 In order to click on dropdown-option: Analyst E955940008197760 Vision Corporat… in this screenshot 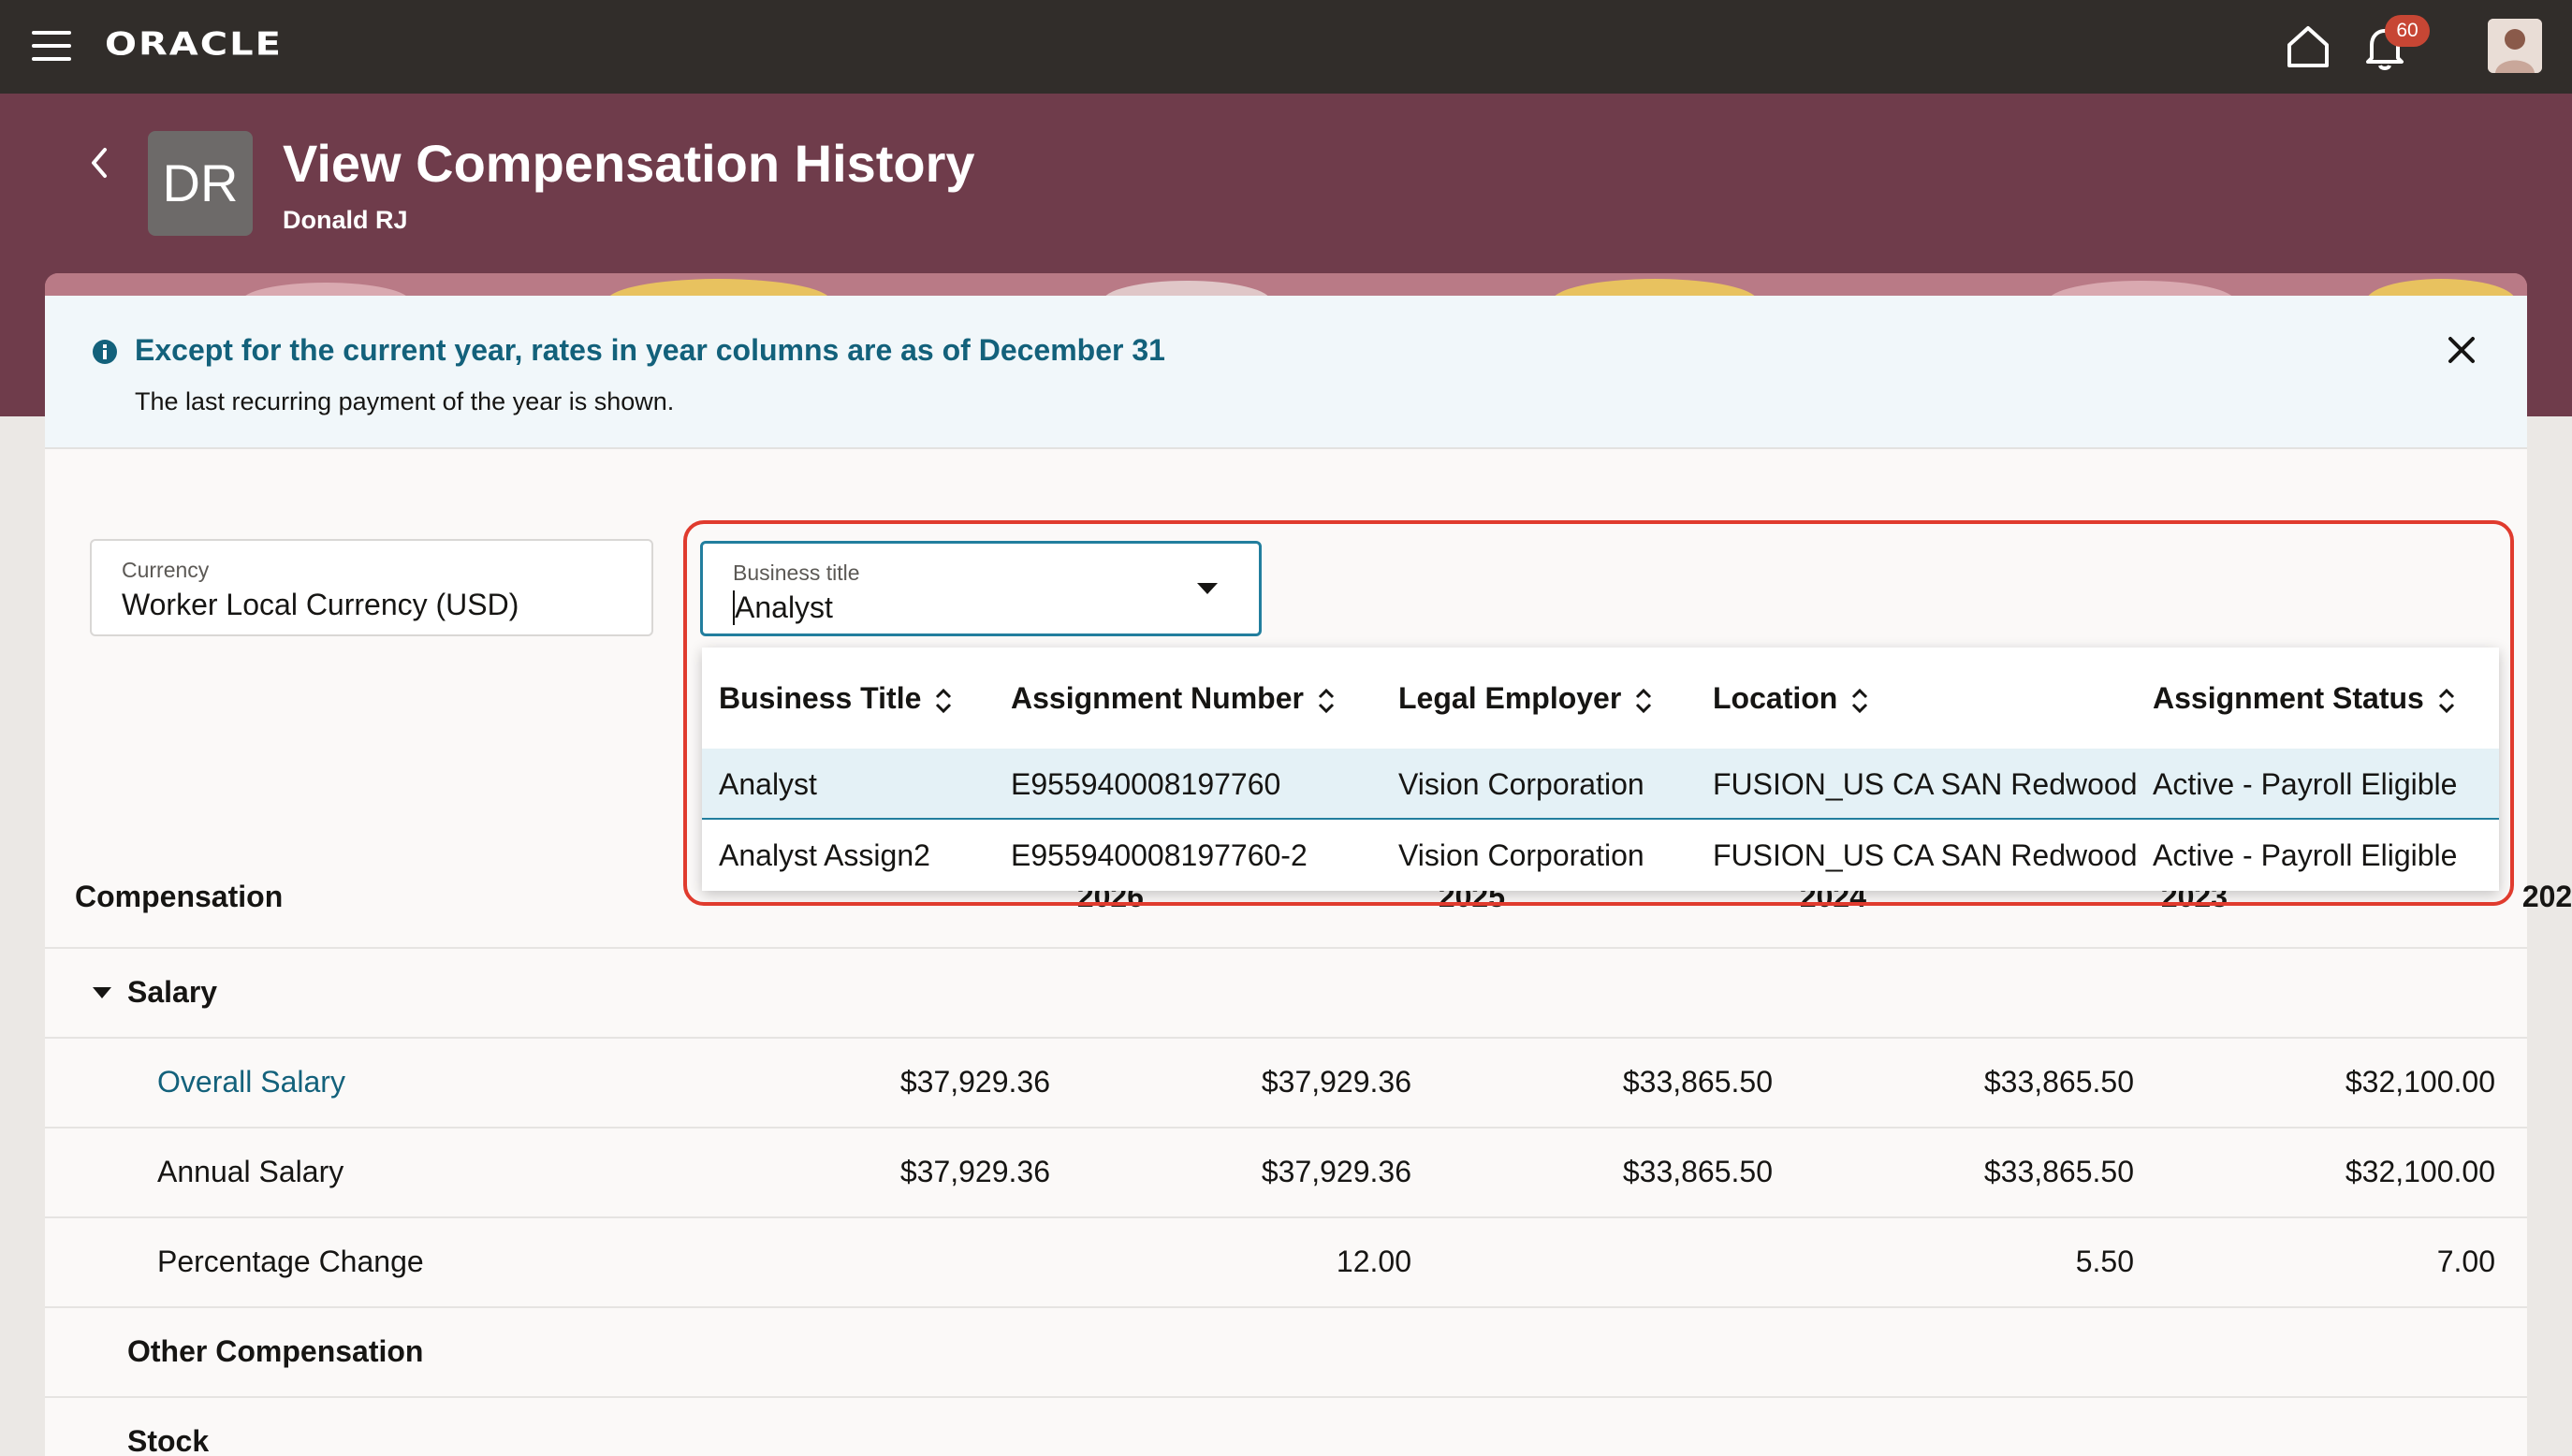, I will do `click(1601, 785)`.